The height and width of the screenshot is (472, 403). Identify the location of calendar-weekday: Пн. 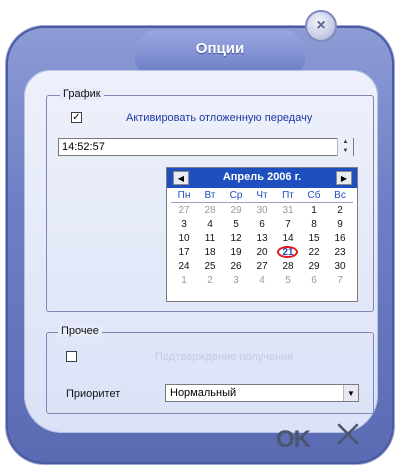
(184, 196).